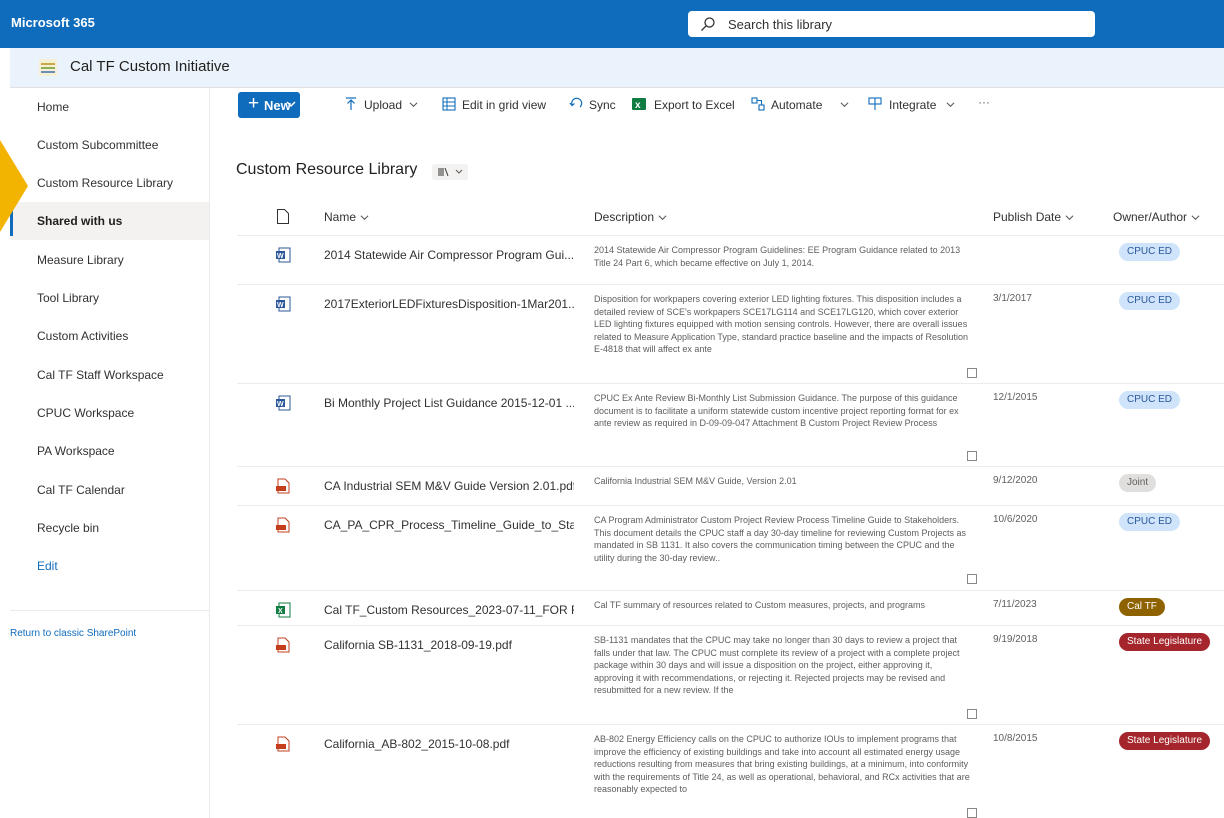 The width and height of the screenshot is (1224, 818). I want to click on publish-date: 3/1/2017, so click(1012, 298).